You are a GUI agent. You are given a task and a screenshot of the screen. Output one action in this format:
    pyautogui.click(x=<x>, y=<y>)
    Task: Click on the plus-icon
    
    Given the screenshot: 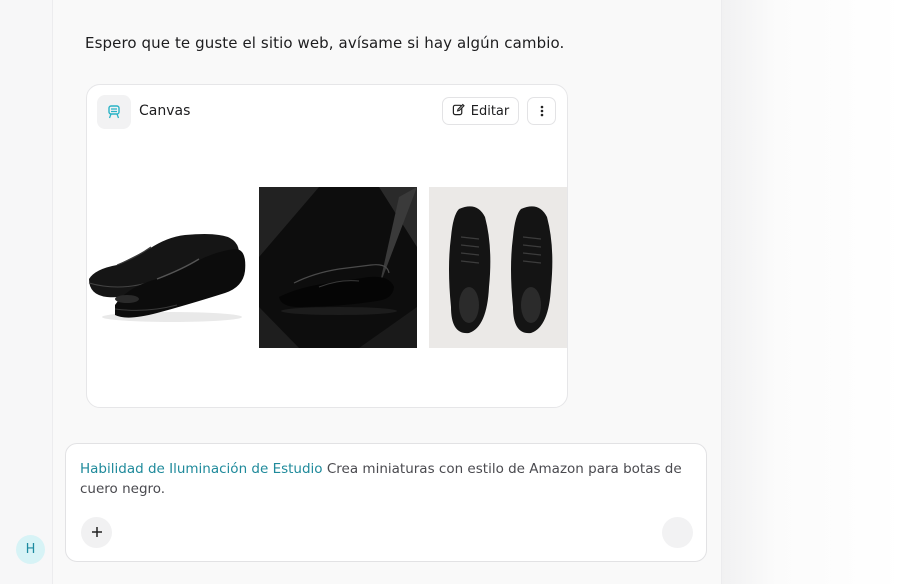 What is the action you would take?
    pyautogui.click(x=97, y=532)
    